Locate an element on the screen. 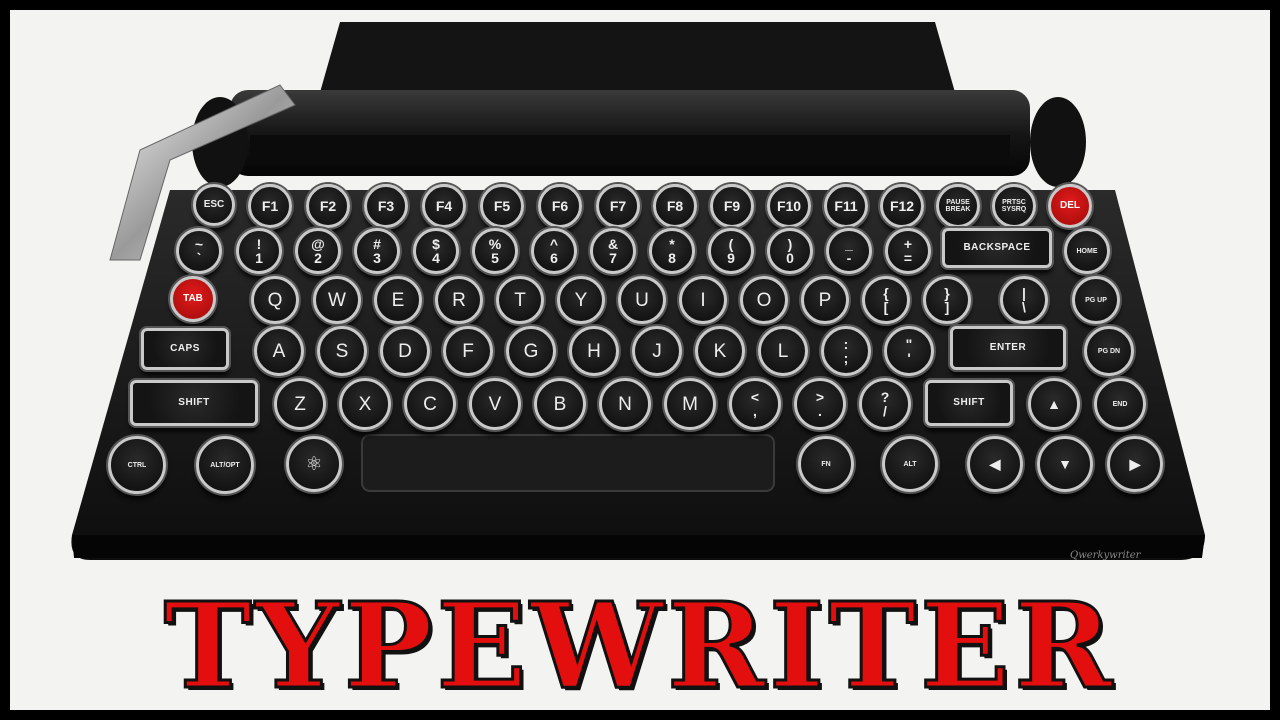 The height and width of the screenshot is (720, 1280). key-b: B is located at coordinates (560, 404).